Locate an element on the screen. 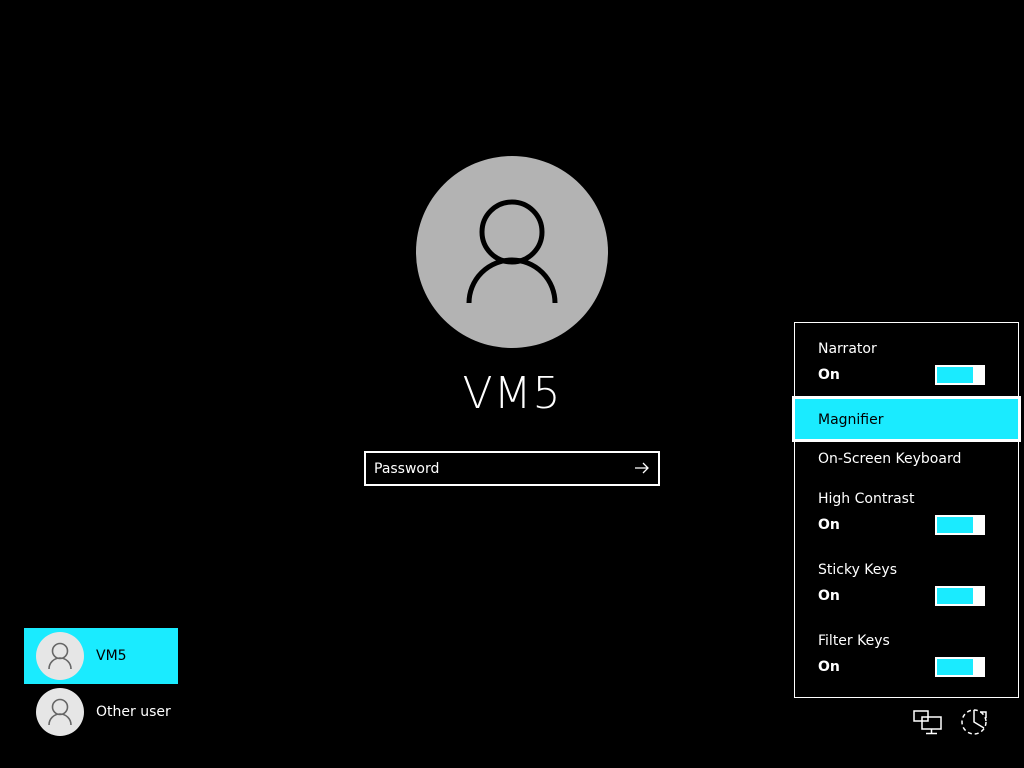 This screenshot has height=768, width=1024. network-icon is located at coordinates (928, 722).